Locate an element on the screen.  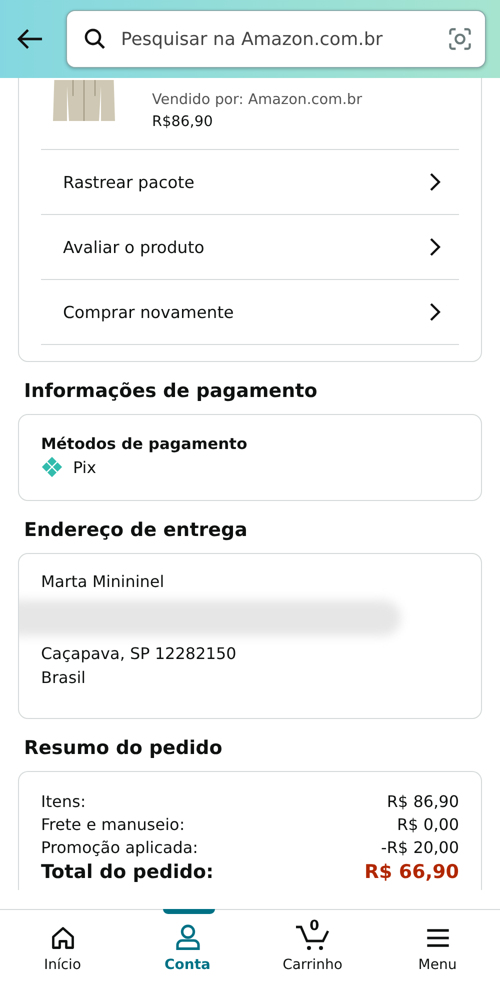
action-row: Avaliar o produto is located at coordinates (250, 247).